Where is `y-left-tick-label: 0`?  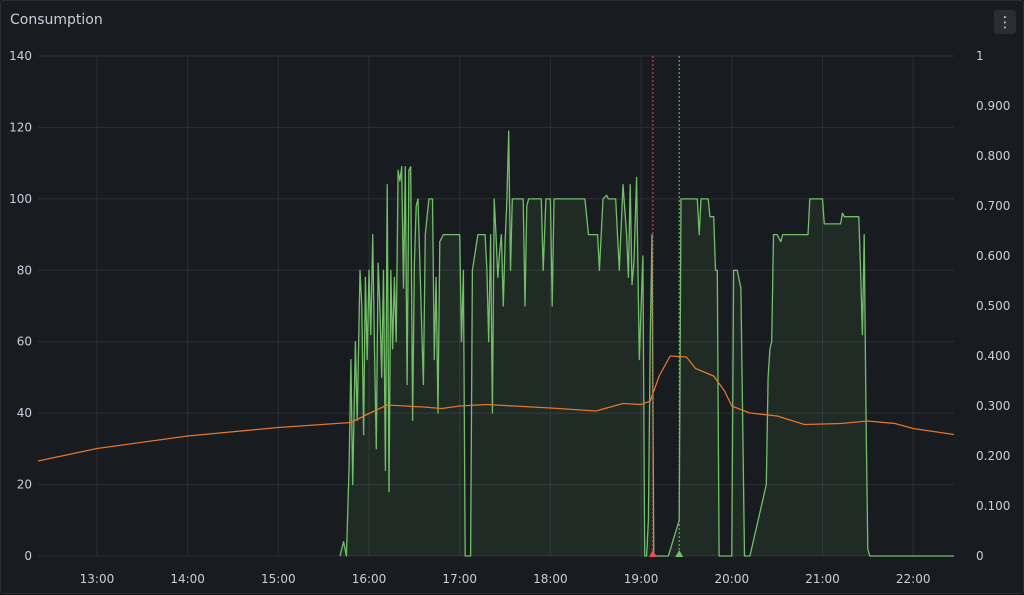
y-left-tick-label: 0 is located at coordinates (28, 556).